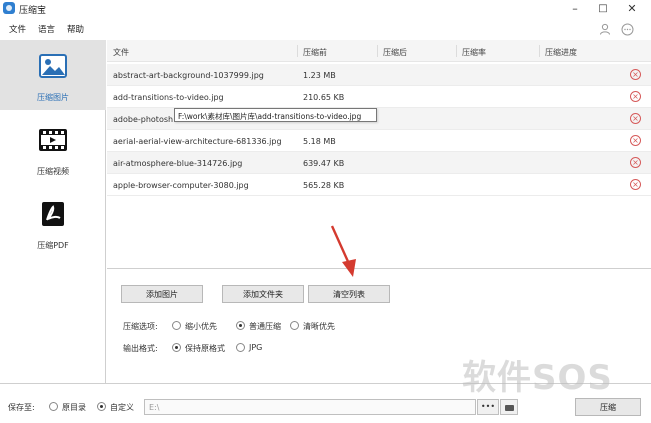 This screenshot has width=651, height=423. I want to click on radio-normal-label: 普通压缩, so click(265, 326).